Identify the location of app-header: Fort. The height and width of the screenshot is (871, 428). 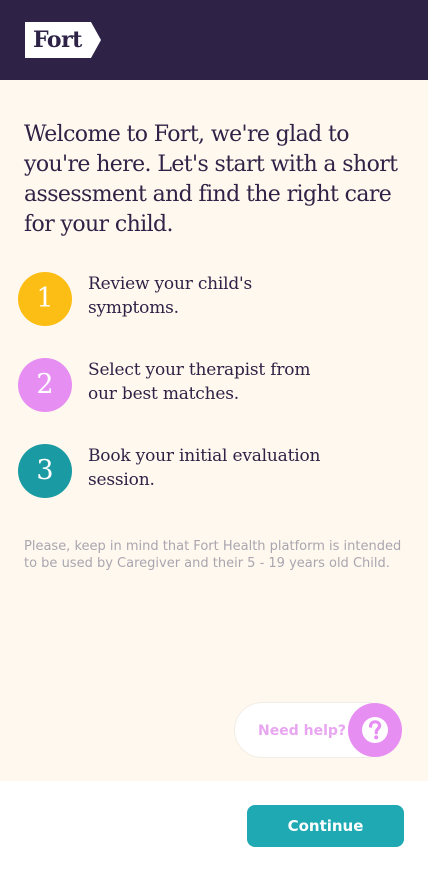
(214, 40).